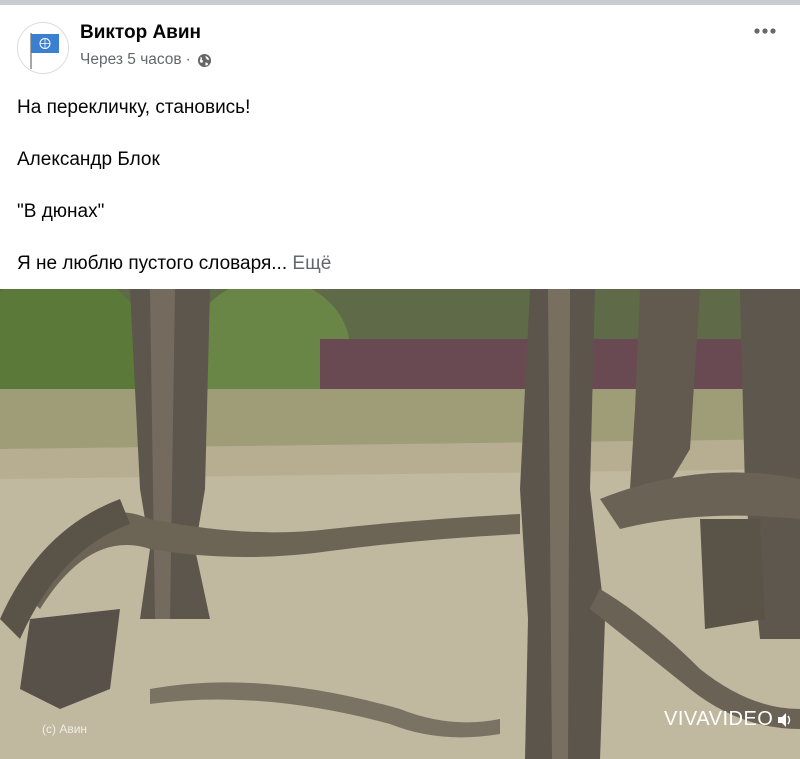 The image size is (800, 759). What do you see at coordinates (311, 263) in the screenshot?
I see `see-more-link: Ещё` at bounding box center [311, 263].